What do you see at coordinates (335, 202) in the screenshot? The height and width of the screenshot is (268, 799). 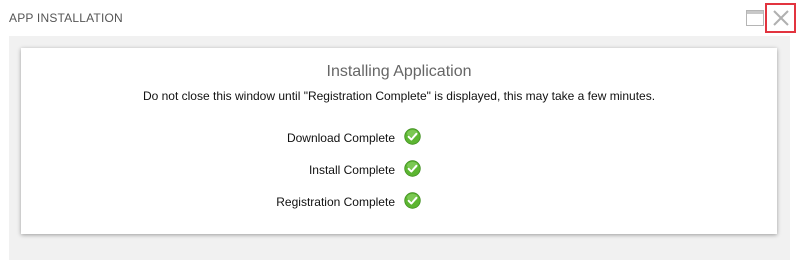 I see `step-label: Registration Complete` at bounding box center [335, 202].